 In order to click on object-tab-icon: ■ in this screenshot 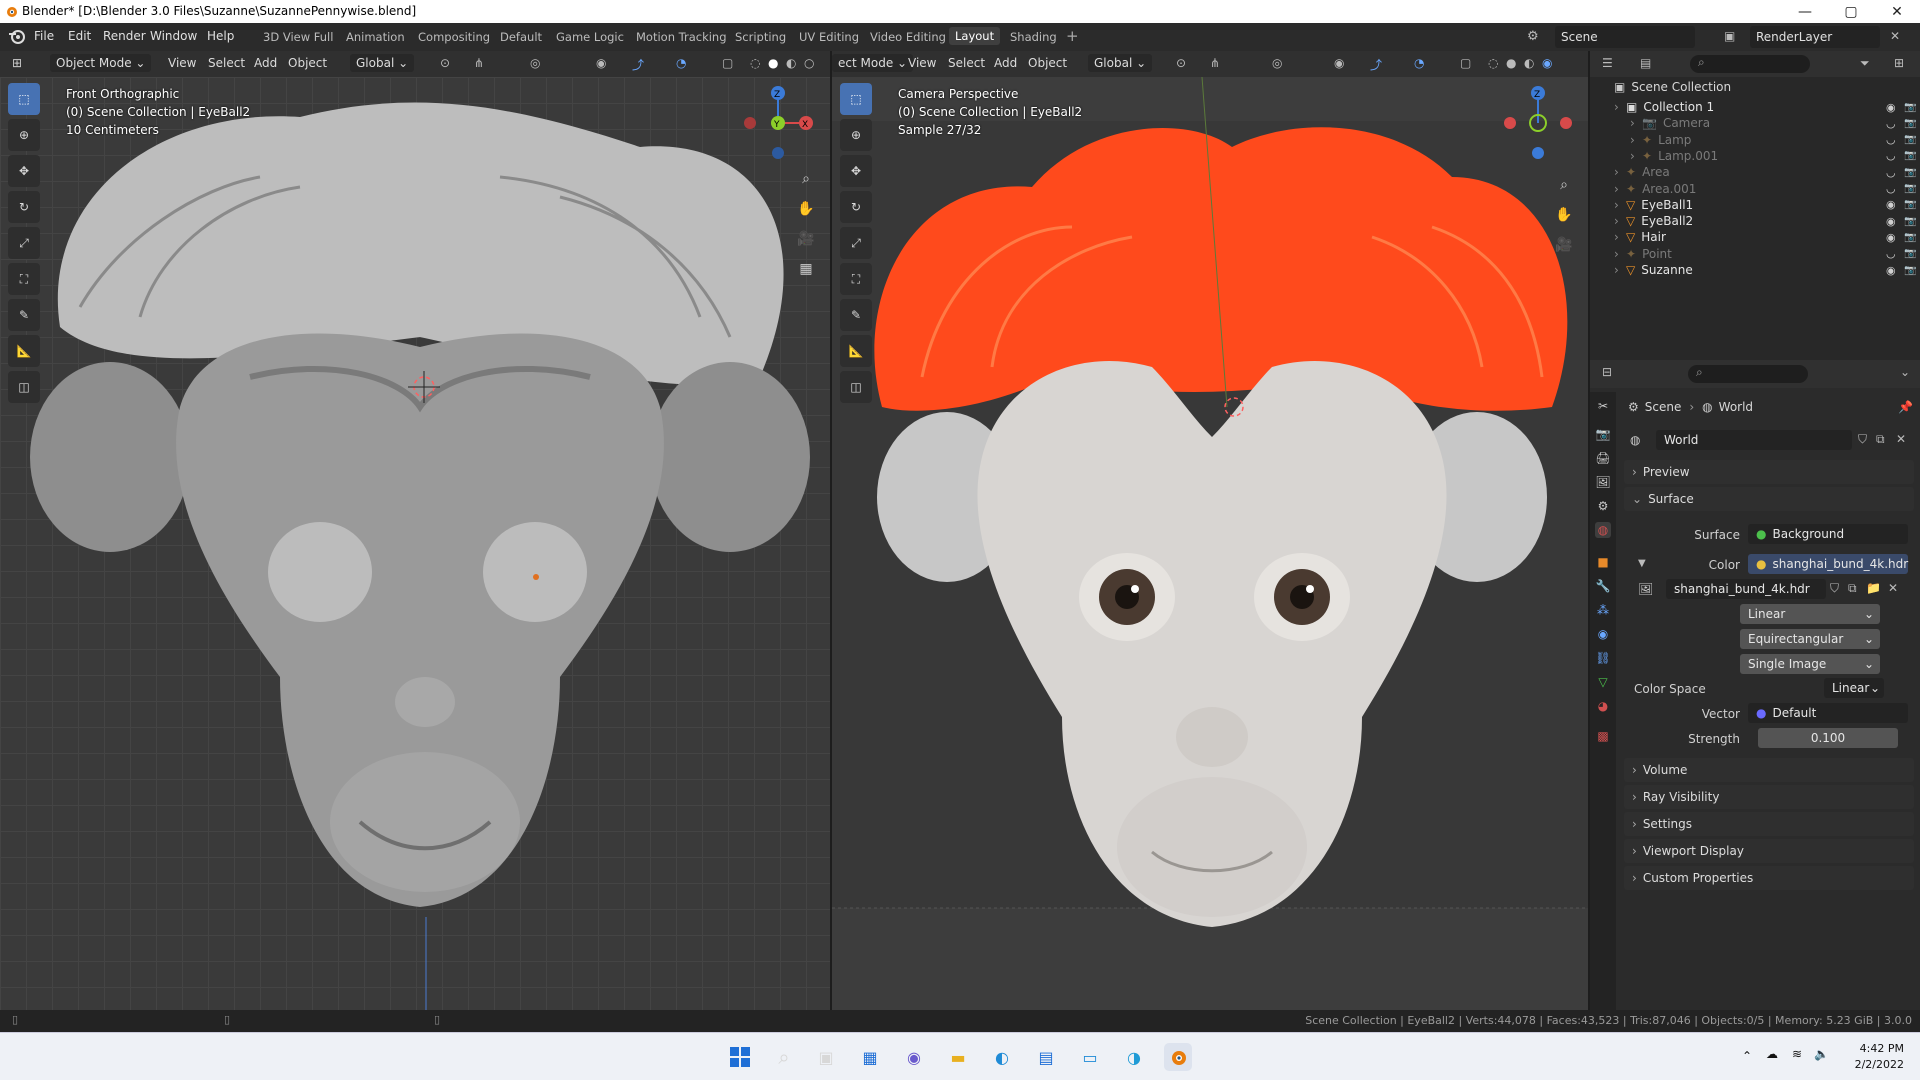, I will do `click(1603, 562)`.